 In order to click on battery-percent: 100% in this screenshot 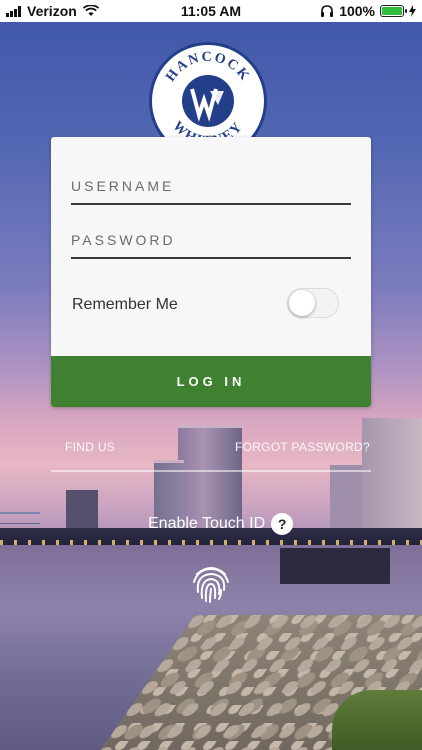, I will do `click(357, 11)`.